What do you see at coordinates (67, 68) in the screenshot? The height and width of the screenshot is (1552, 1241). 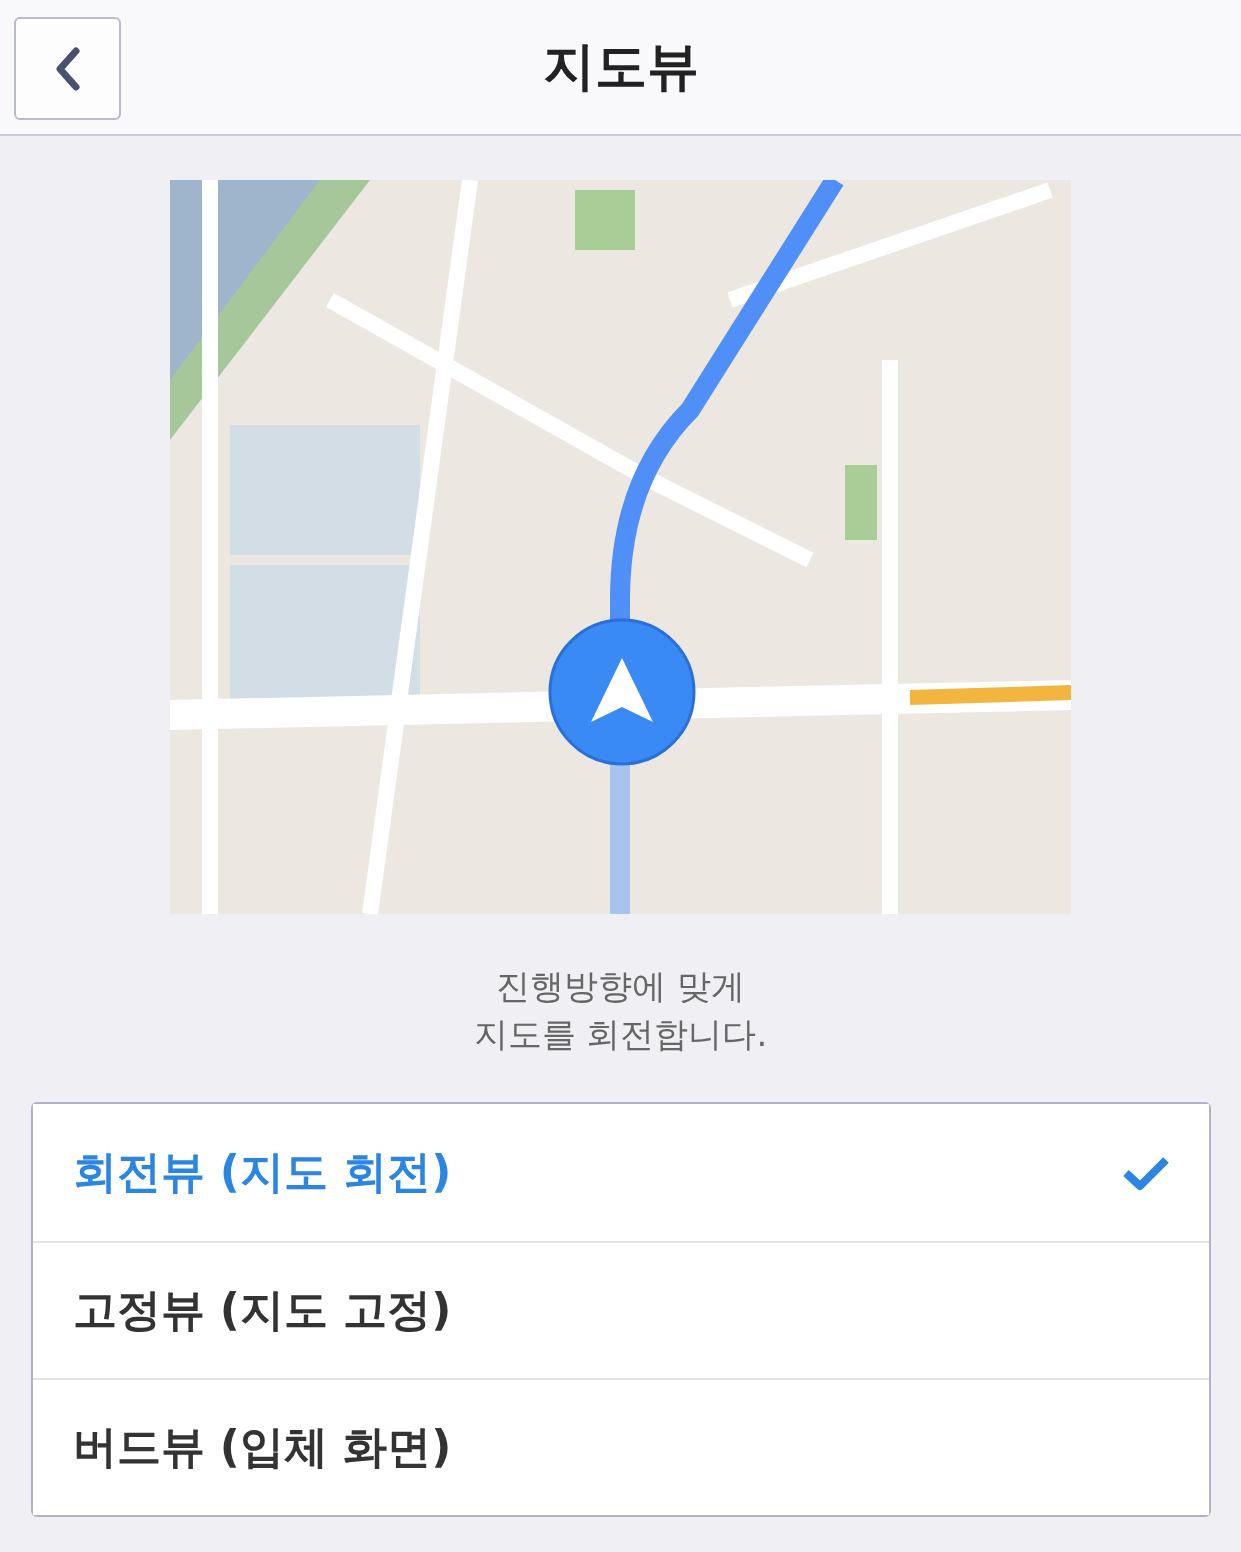 I see `back-button` at bounding box center [67, 68].